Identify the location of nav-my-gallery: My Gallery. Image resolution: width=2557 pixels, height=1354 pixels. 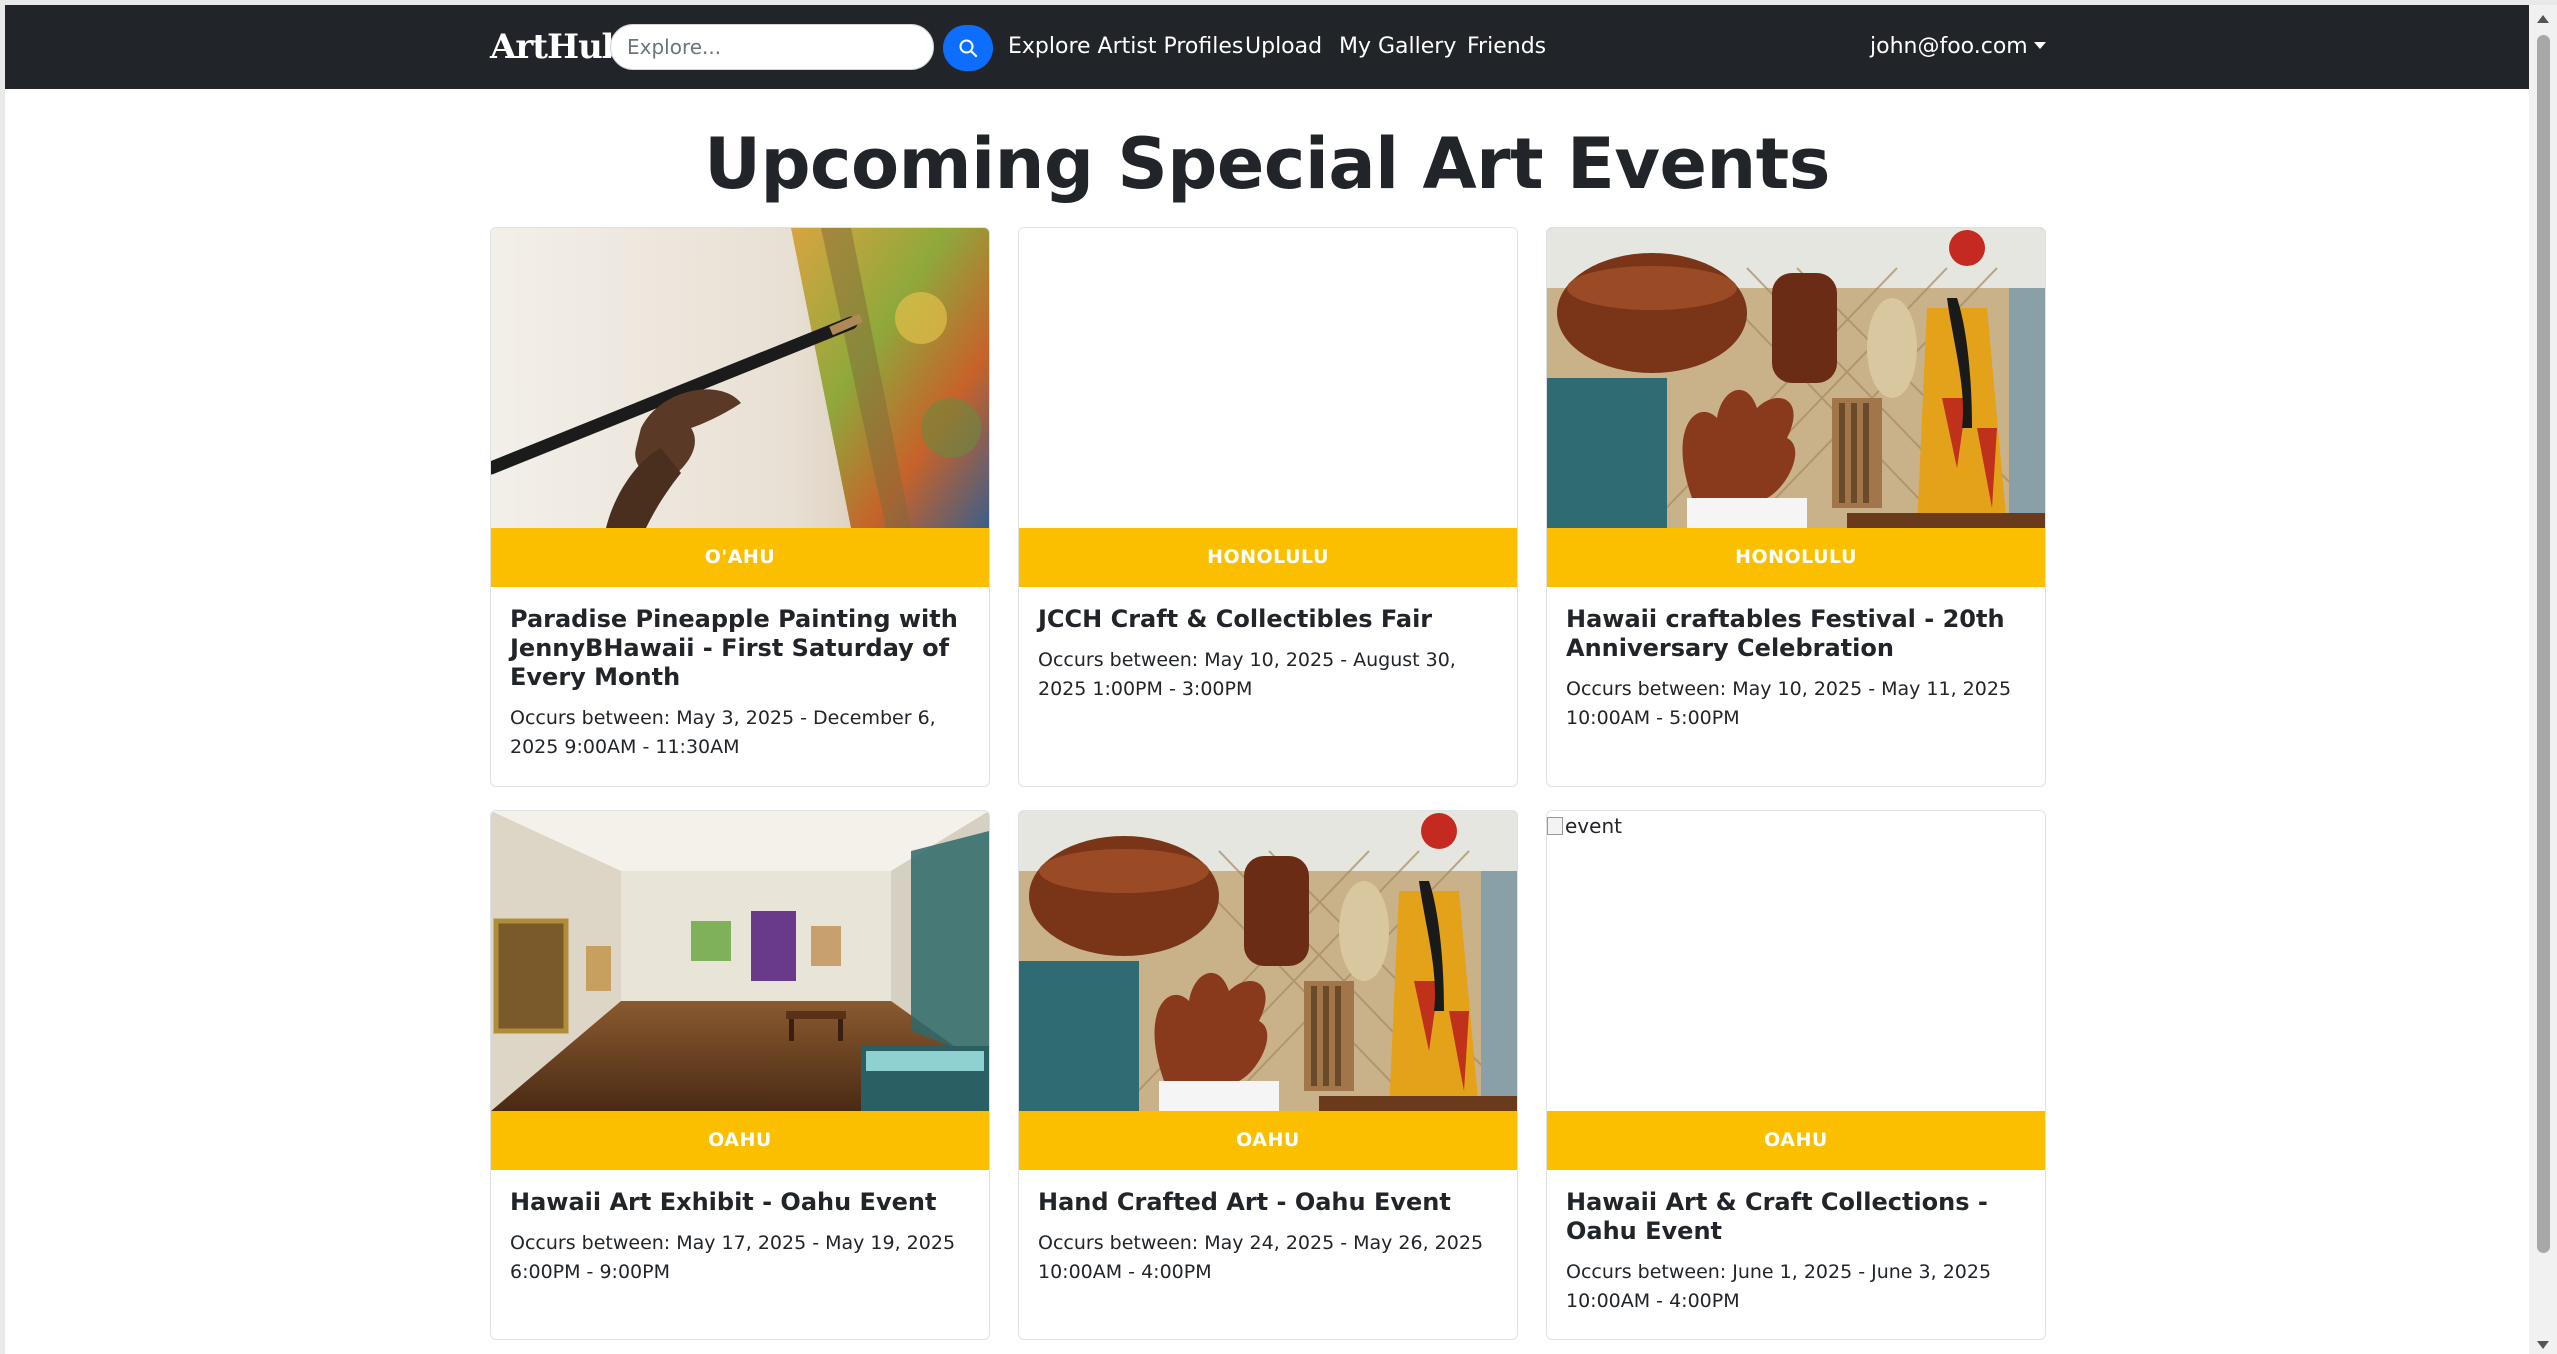
(1397, 47).